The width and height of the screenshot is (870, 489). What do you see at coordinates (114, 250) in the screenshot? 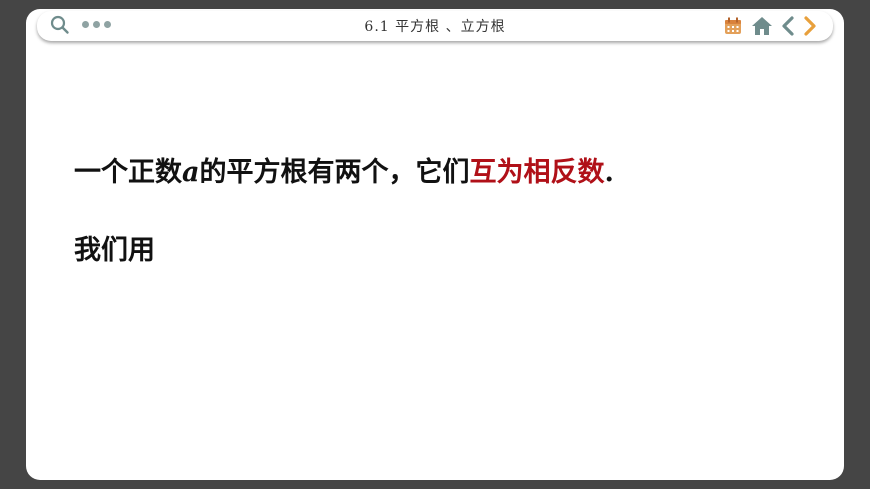
I see `content-line-2: 我们用` at bounding box center [114, 250].